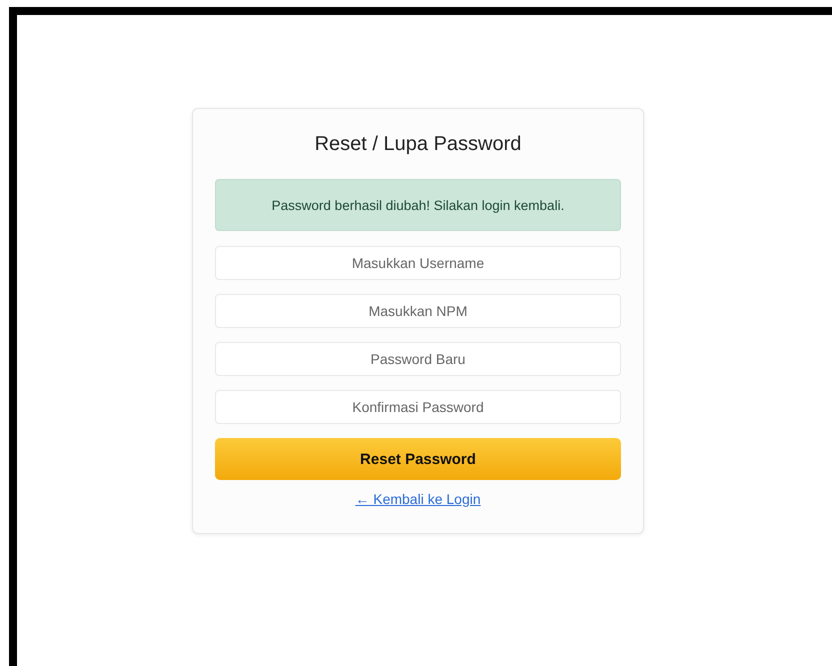 Image resolution: width=832 pixels, height=666 pixels. Describe the element at coordinates (418, 205) in the screenshot. I see `success-alert: Password berhasil diubah! Silakan login kembali.` at that location.